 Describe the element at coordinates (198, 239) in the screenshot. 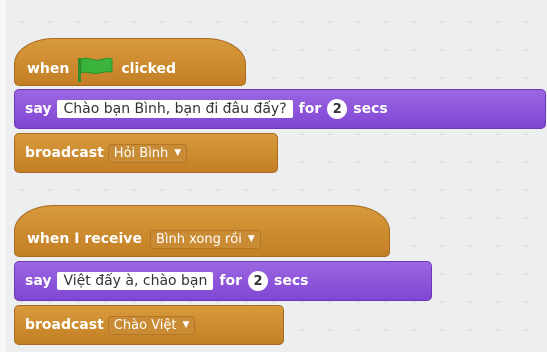

I see `receive-message-value: Bình xong rồi` at that location.